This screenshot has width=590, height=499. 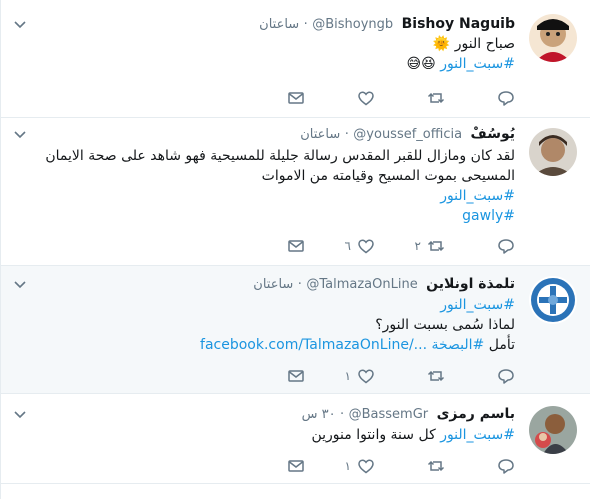 I want to click on tweet-actions, so click(x=385, y=98).